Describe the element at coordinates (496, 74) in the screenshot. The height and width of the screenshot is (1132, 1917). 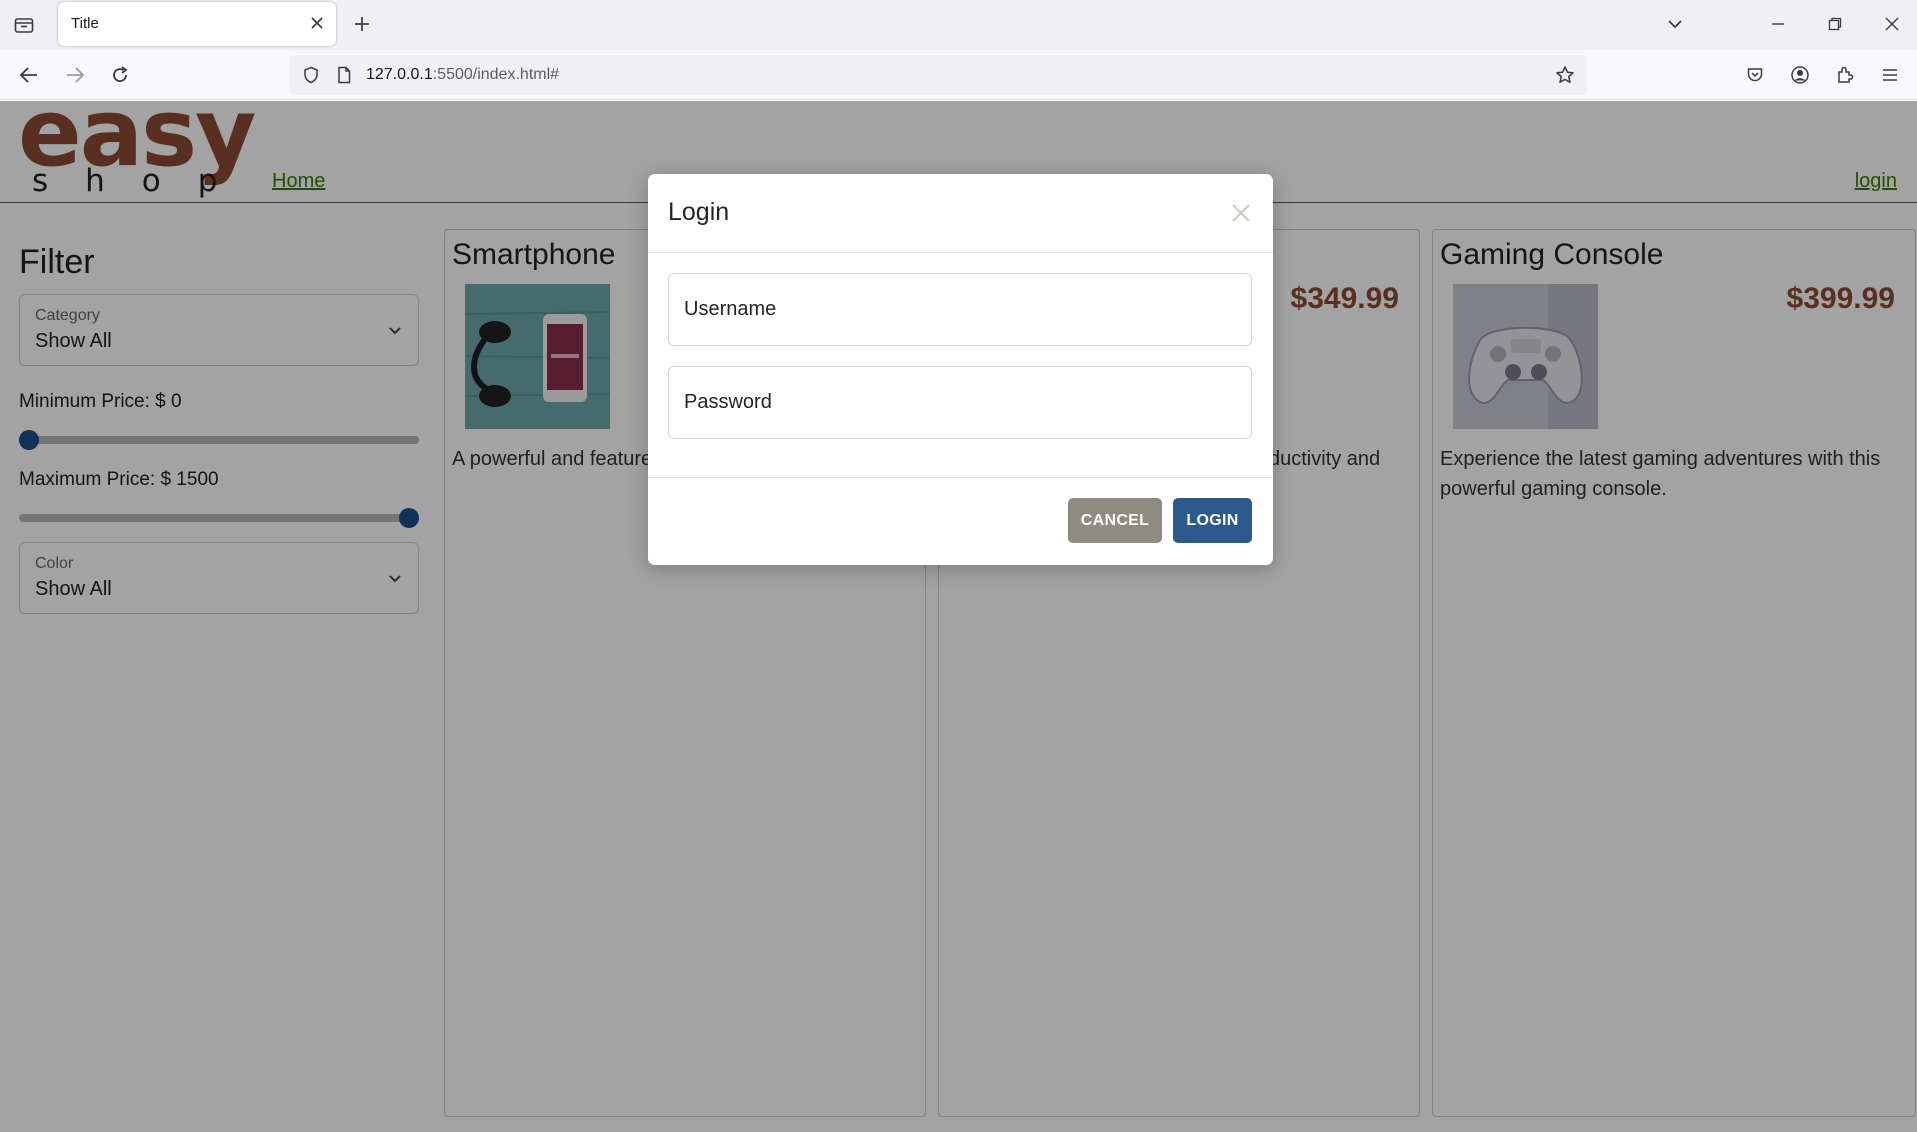
I see `url-path: :5500/index.html#` at that location.